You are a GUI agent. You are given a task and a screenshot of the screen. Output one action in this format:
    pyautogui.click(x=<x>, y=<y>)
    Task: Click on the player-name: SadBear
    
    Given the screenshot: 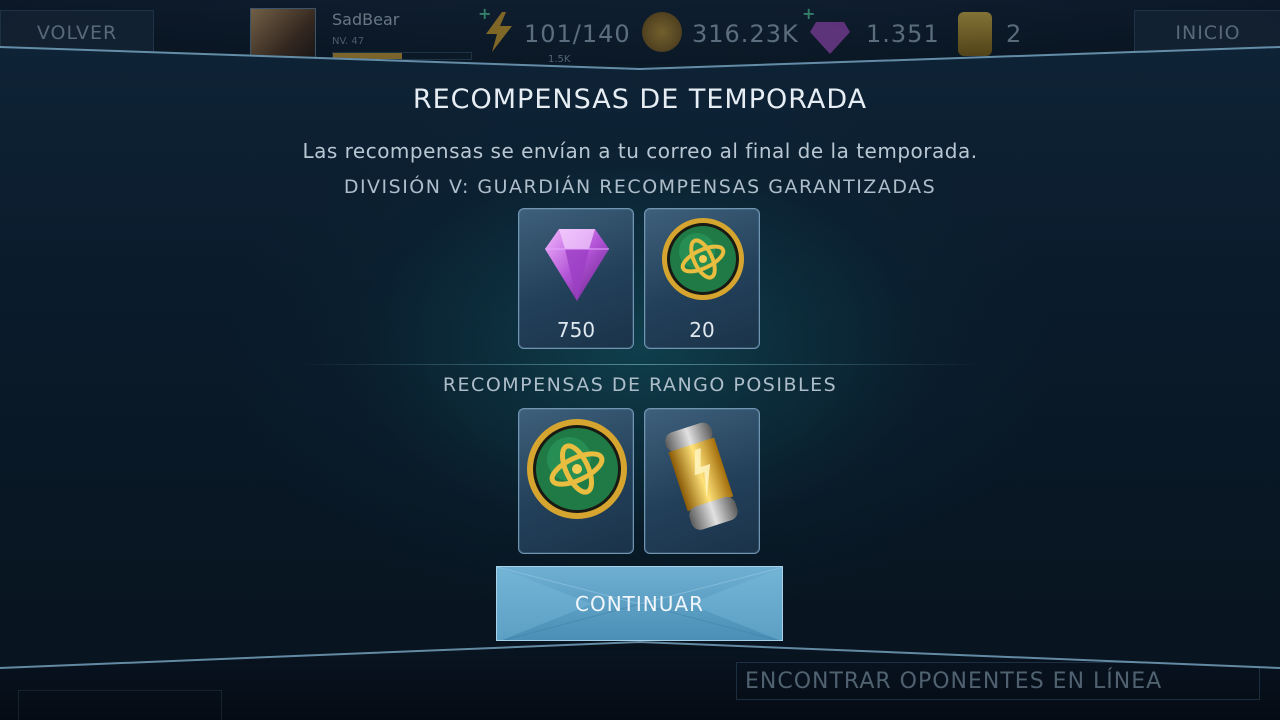 What is the action you would take?
    pyautogui.click(x=366, y=19)
    